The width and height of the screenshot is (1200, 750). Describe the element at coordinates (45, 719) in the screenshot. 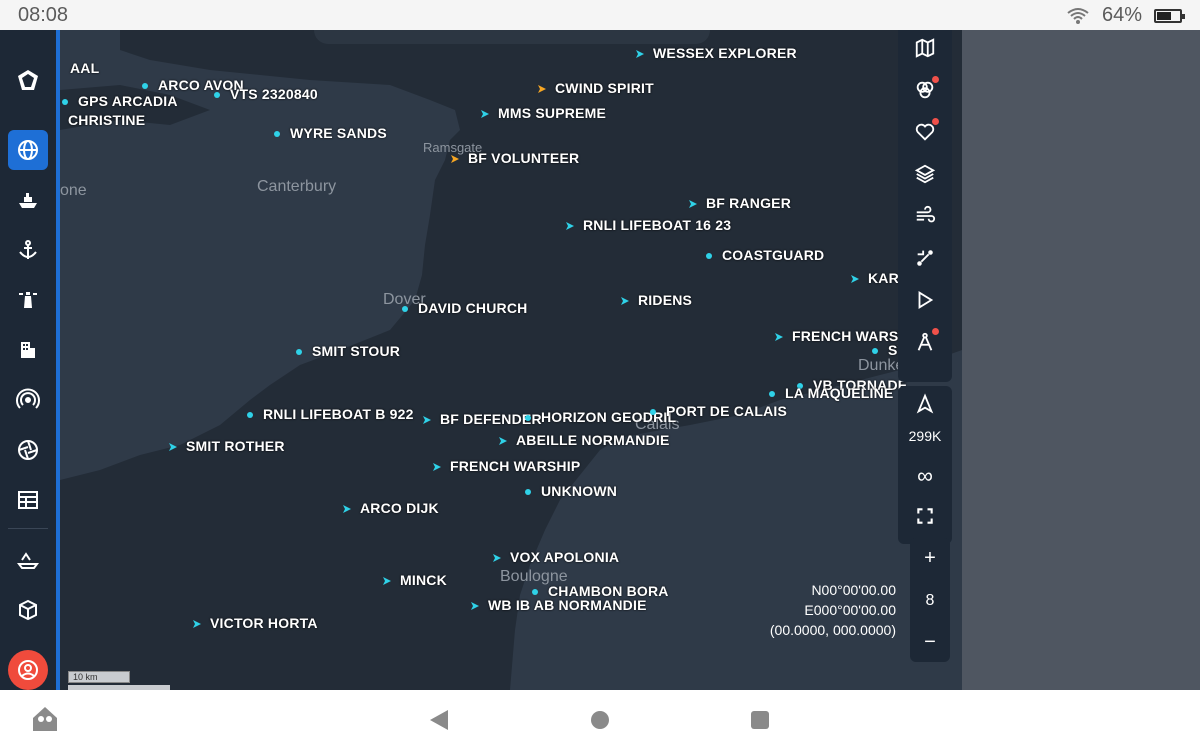

I see `app-shortcut-icon` at that location.